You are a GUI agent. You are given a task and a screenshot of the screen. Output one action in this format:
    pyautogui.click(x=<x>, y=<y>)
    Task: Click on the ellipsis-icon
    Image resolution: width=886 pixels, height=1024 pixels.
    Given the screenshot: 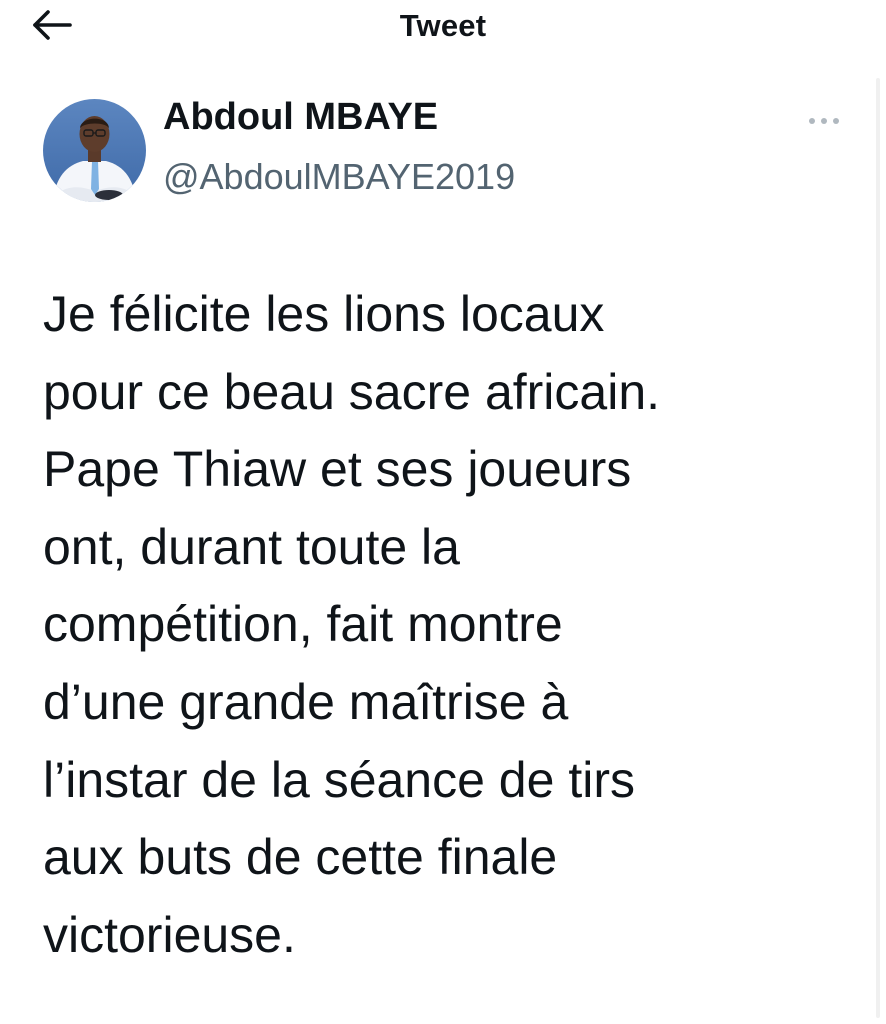 What is the action you would take?
    pyautogui.click(x=824, y=122)
    